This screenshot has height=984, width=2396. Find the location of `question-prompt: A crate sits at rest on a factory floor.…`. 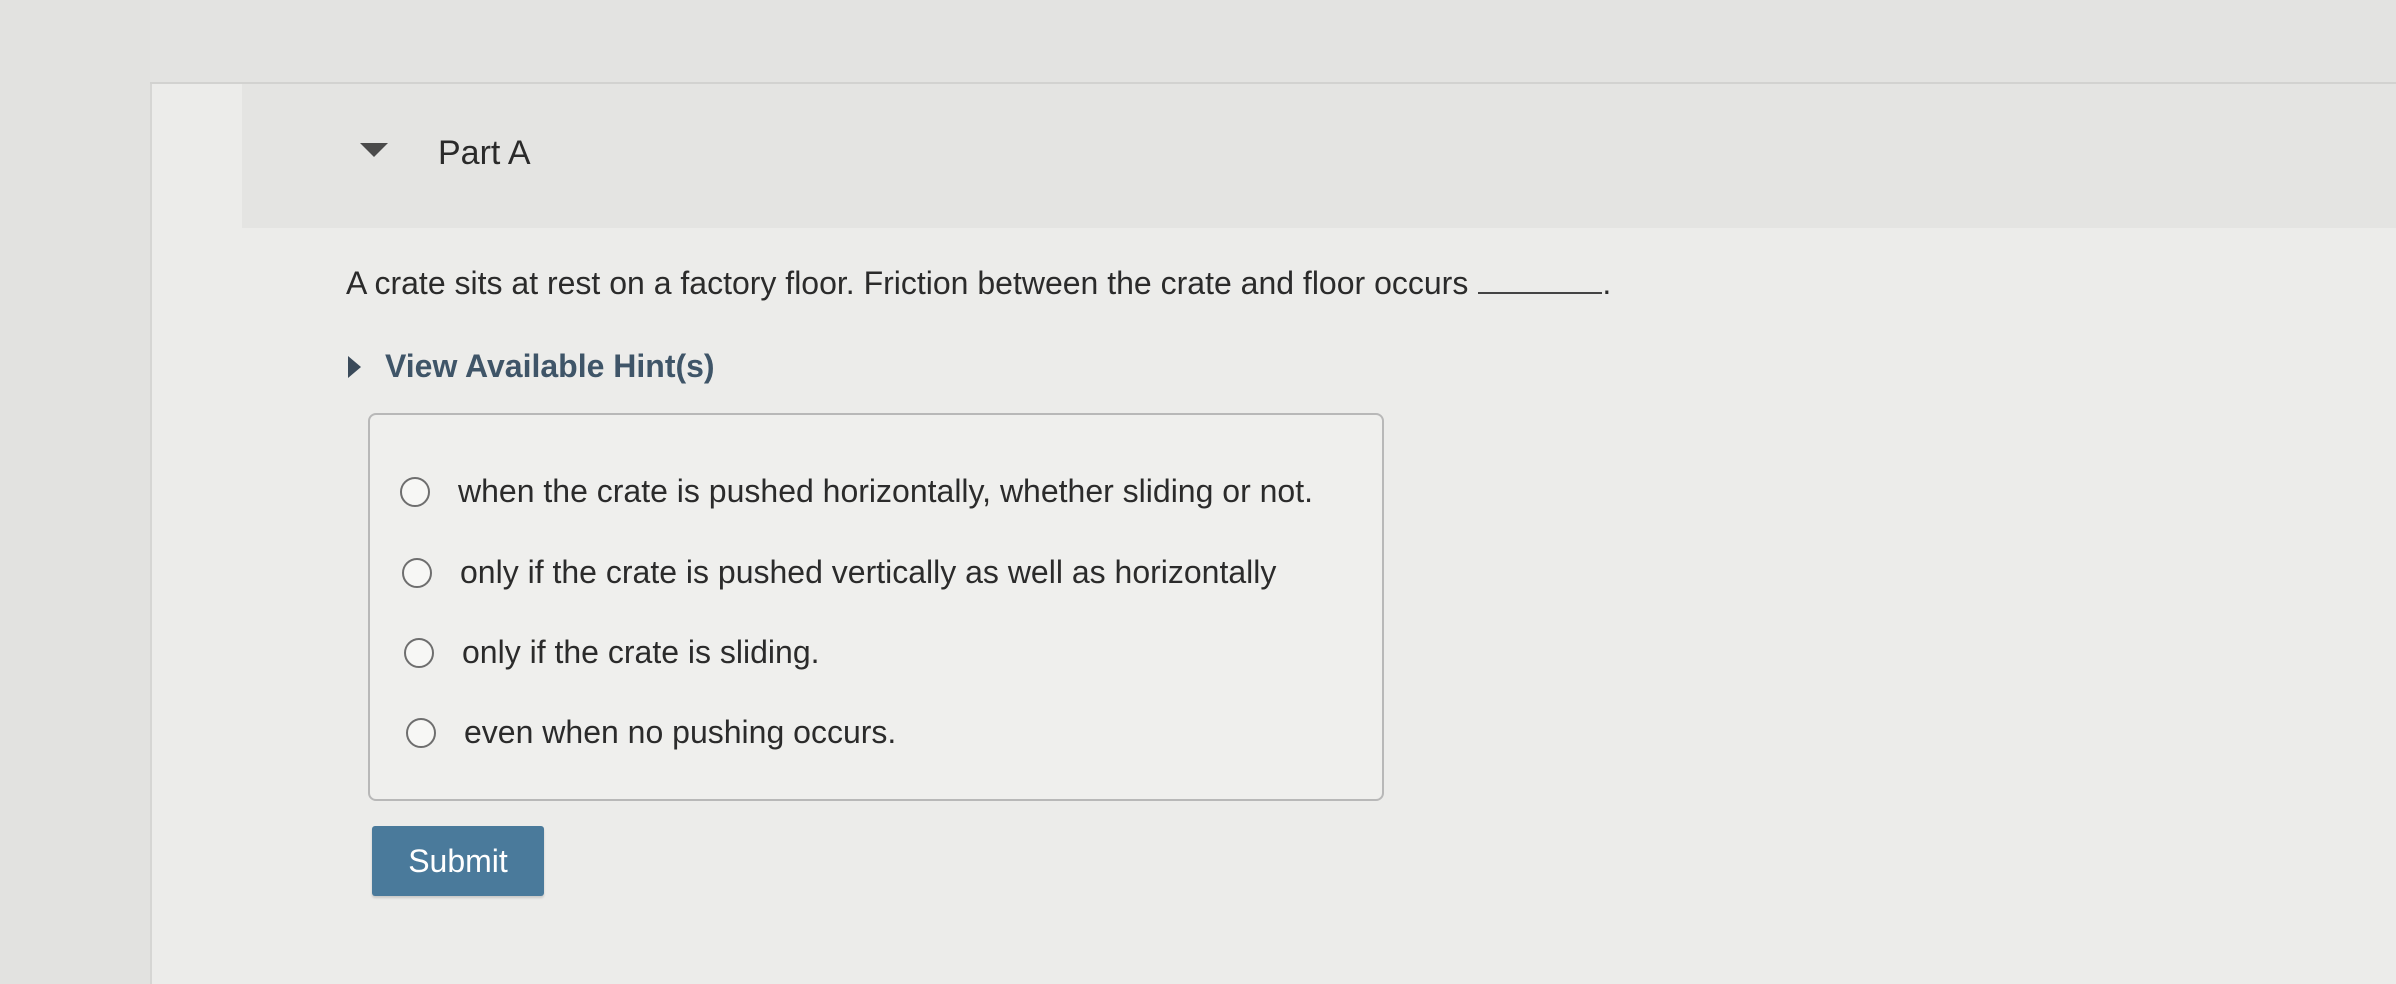

question-prompt: A crate sits at rest on a factory floor.… is located at coordinates (907, 283).